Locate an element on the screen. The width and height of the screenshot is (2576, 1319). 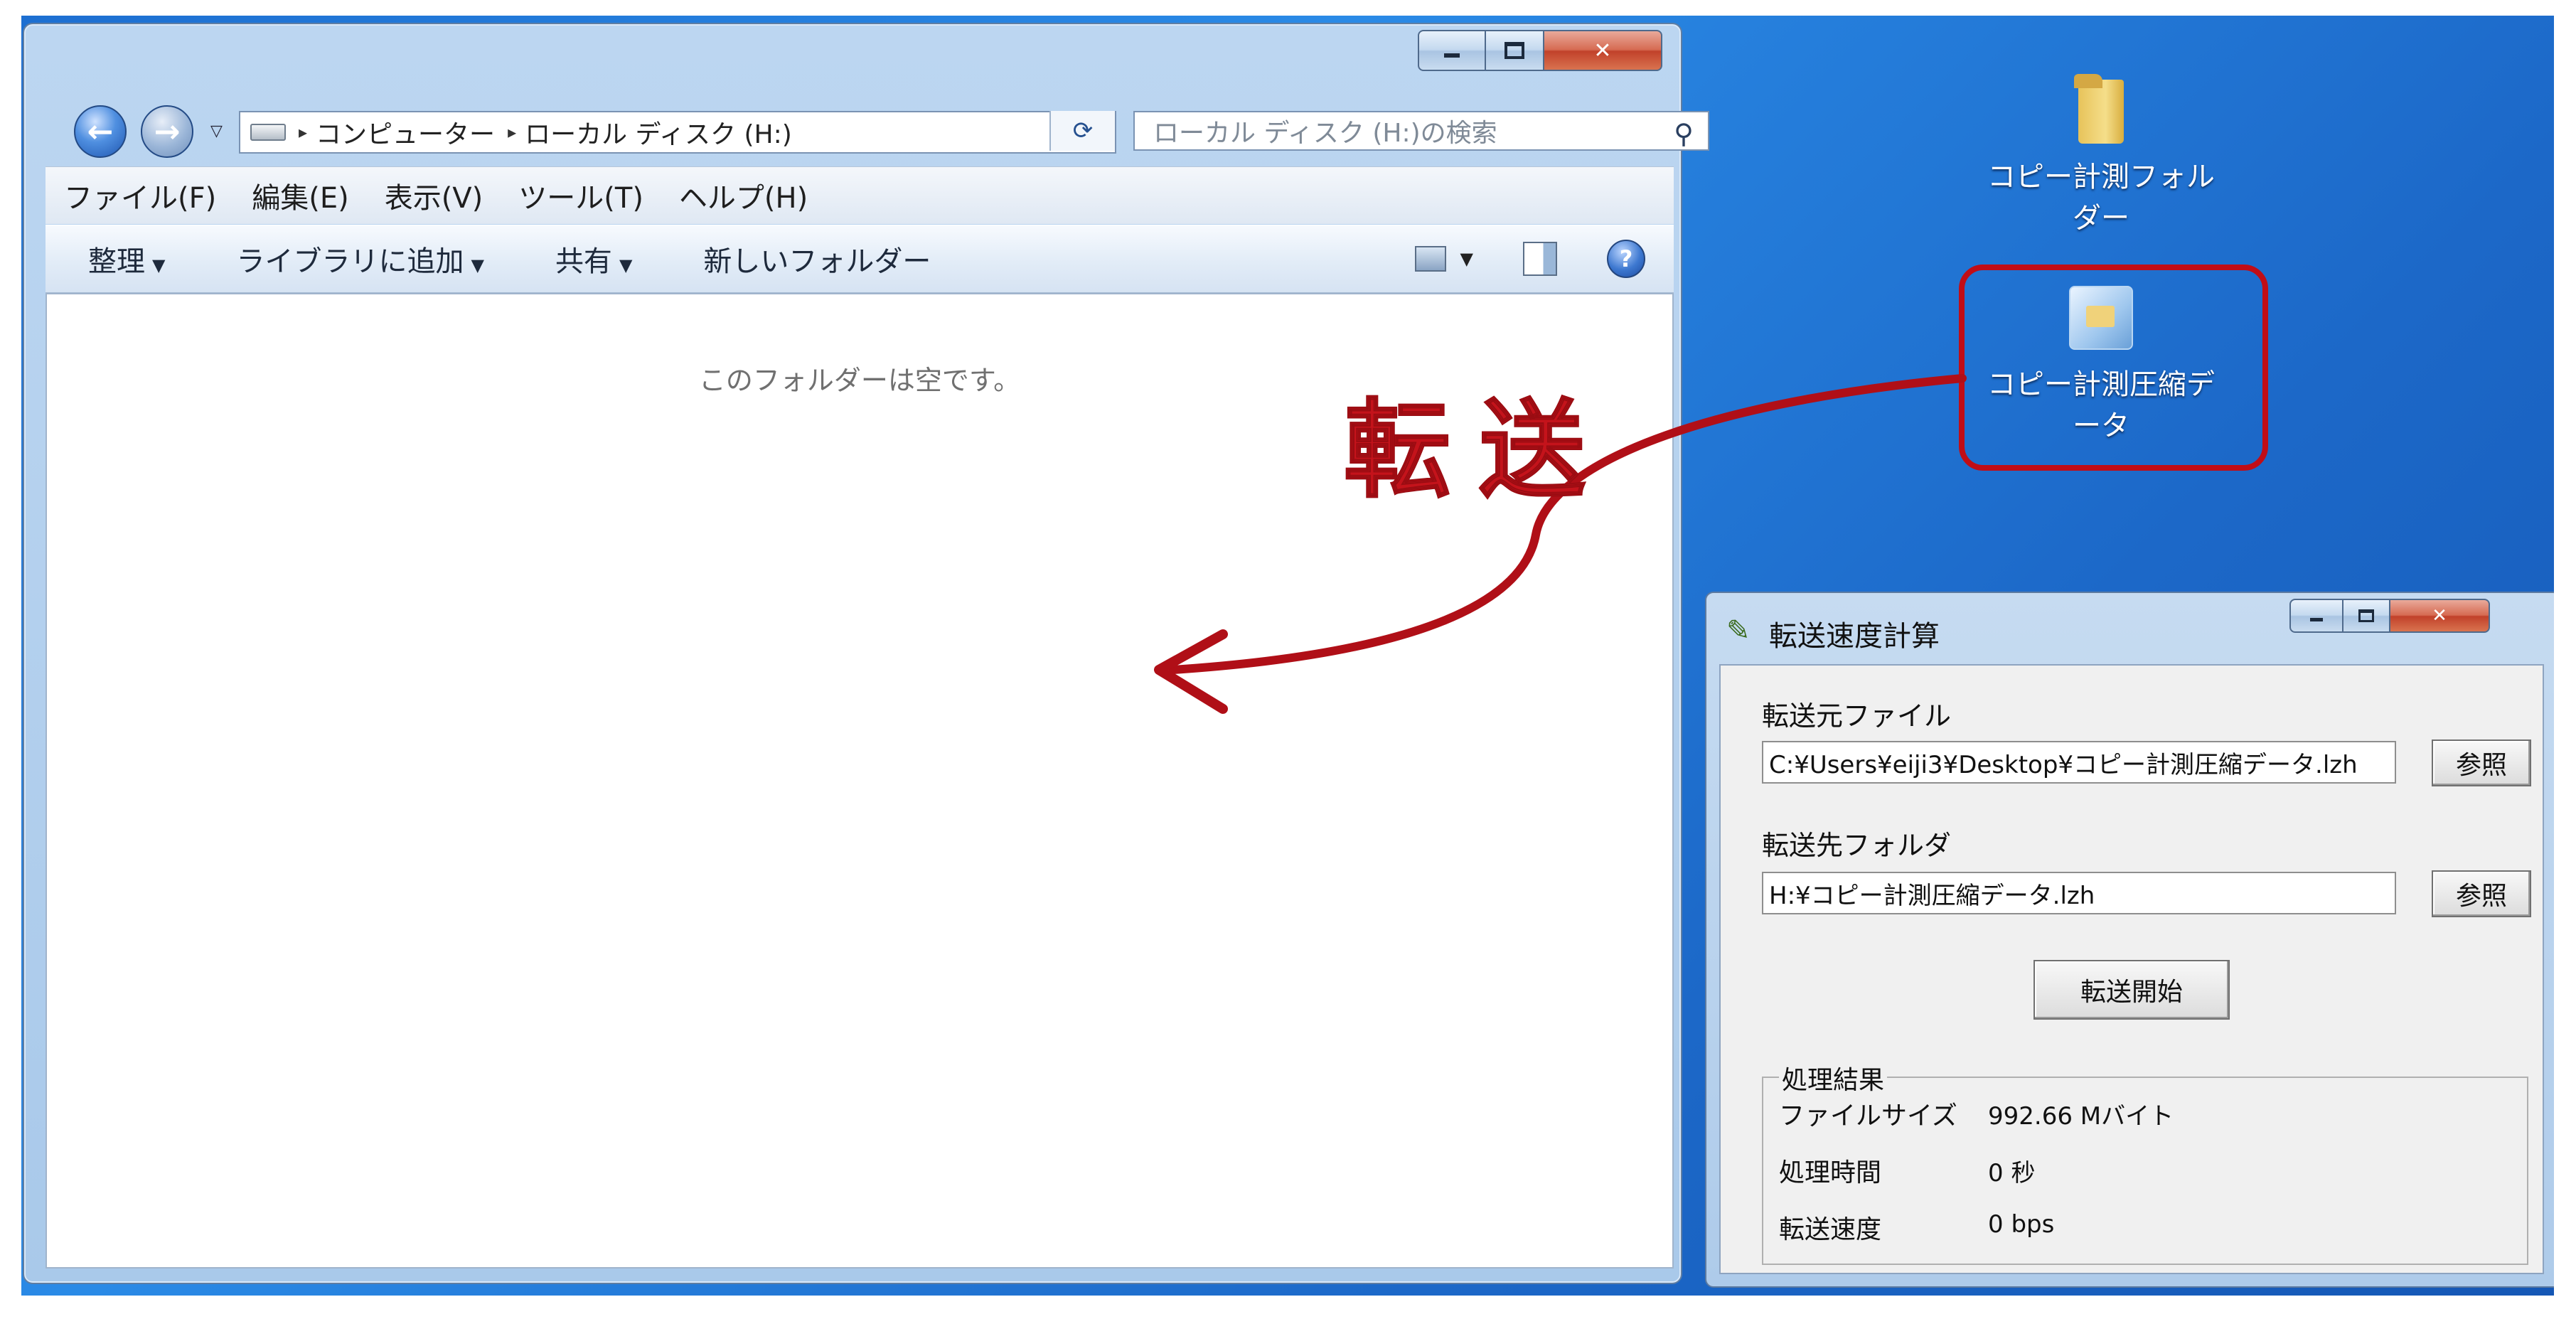
transfer-annotation-label: 転送 is located at coordinates (1479, 450).